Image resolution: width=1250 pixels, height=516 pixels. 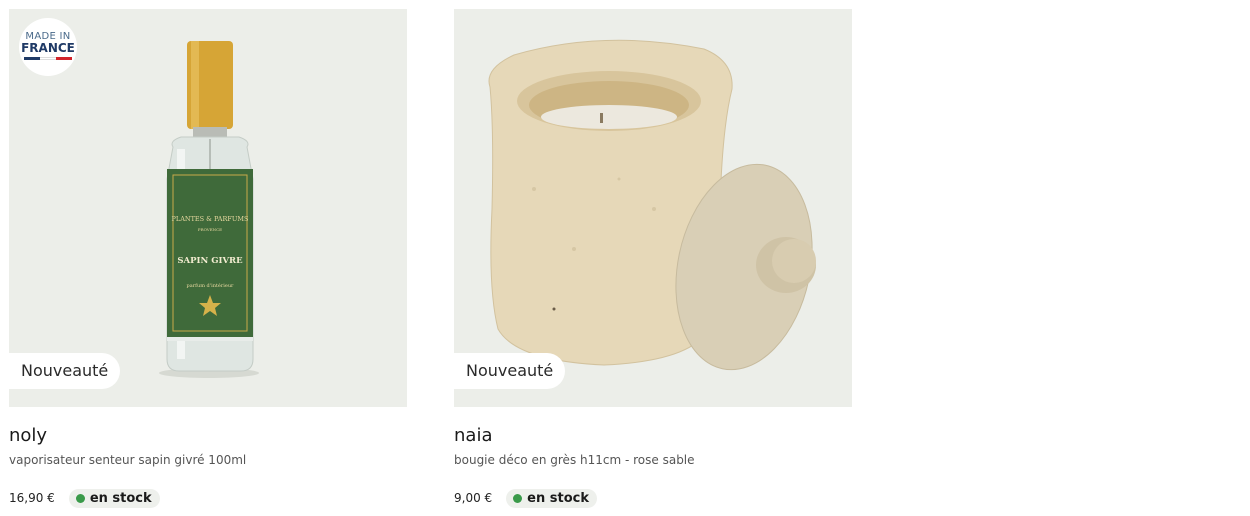 What do you see at coordinates (210, 229) in the screenshot?
I see `label-region-text: PROVENCE` at bounding box center [210, 229].